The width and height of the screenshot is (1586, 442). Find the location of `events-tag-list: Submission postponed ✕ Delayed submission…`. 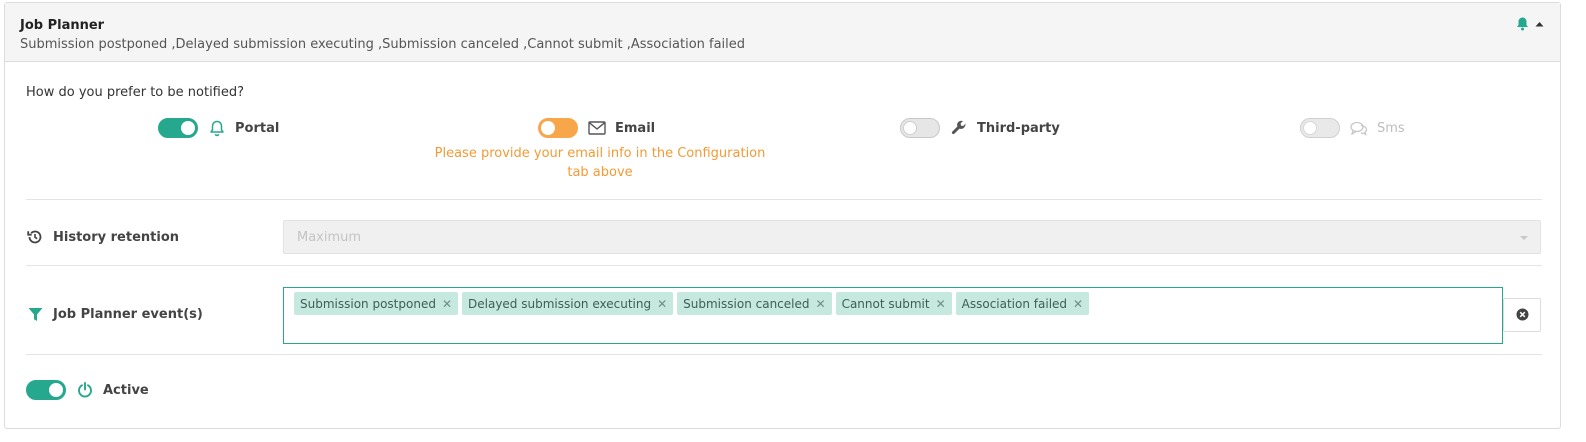

events-tag-list: Submission postponed ✕ Delayed submission… is located at coordinates (692, 303).